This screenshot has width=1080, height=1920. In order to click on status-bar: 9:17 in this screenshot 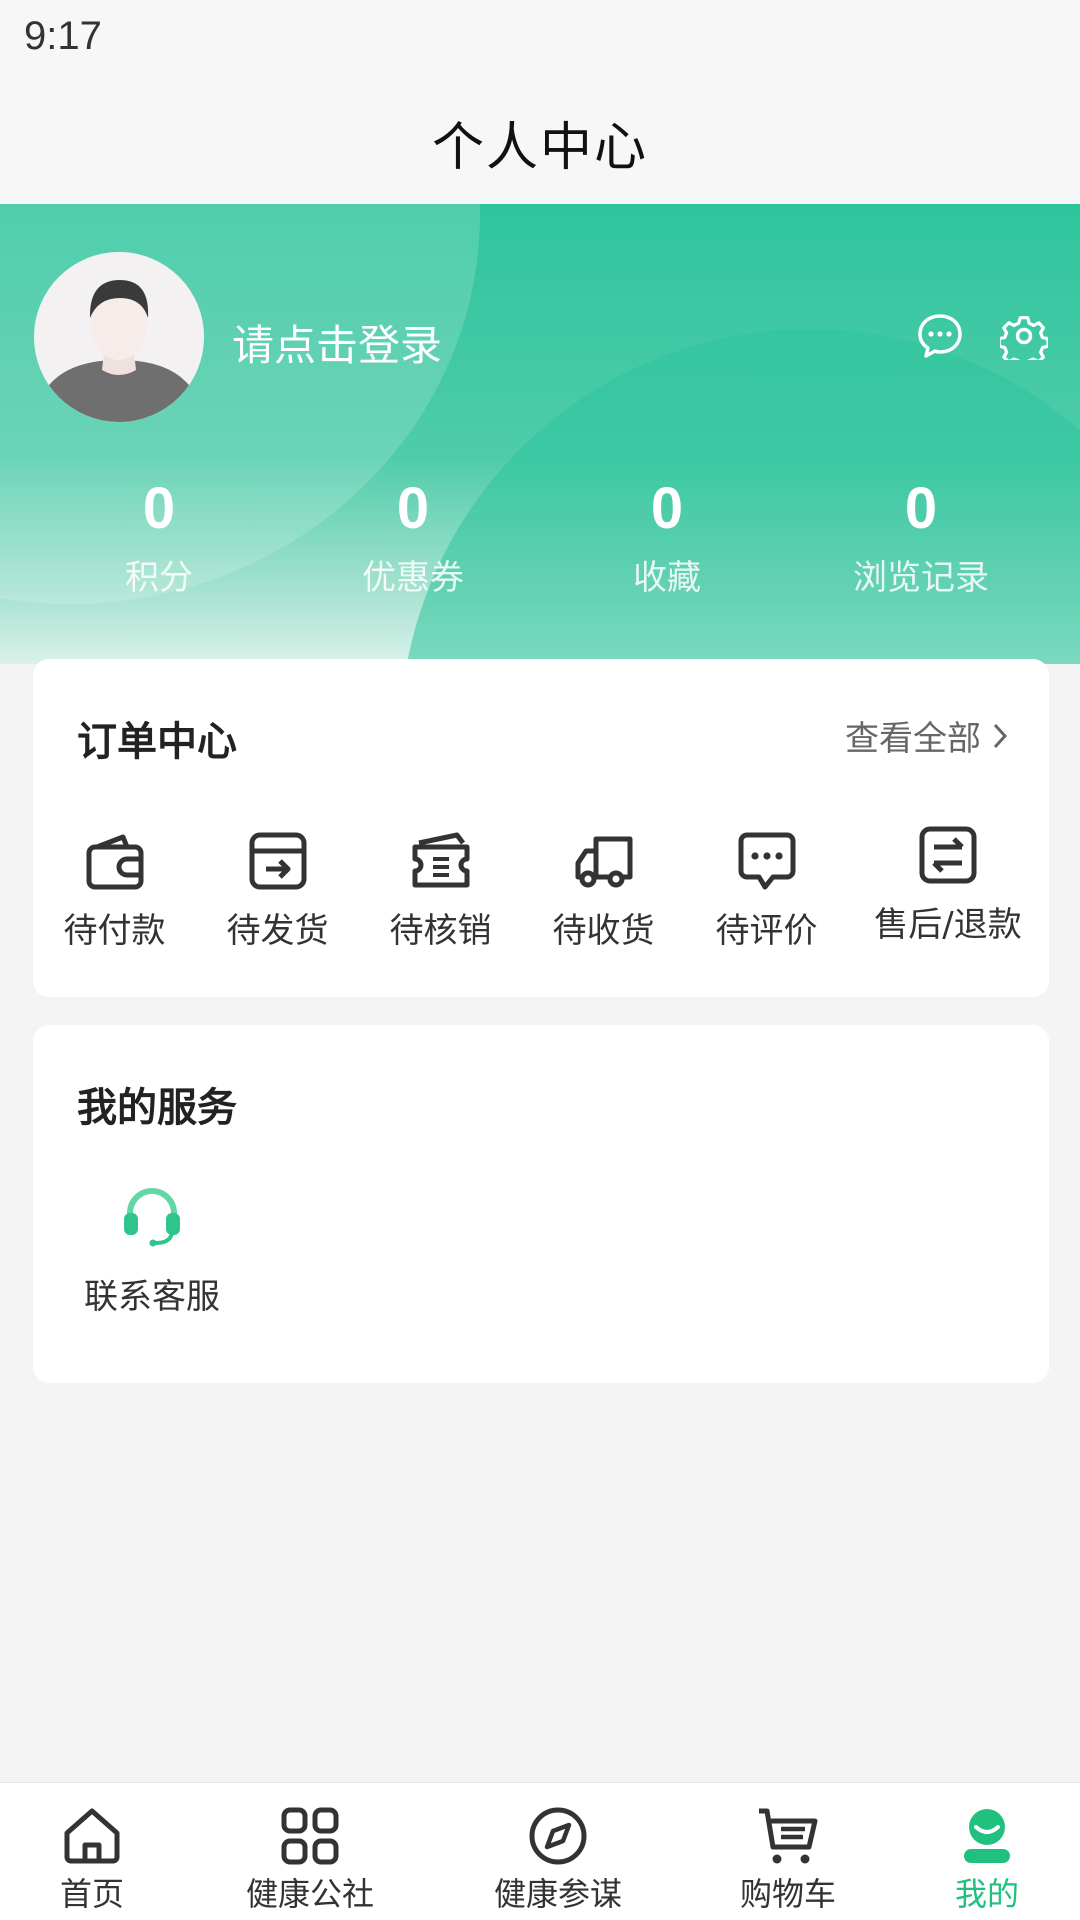, I will do `click(540, 40)`.